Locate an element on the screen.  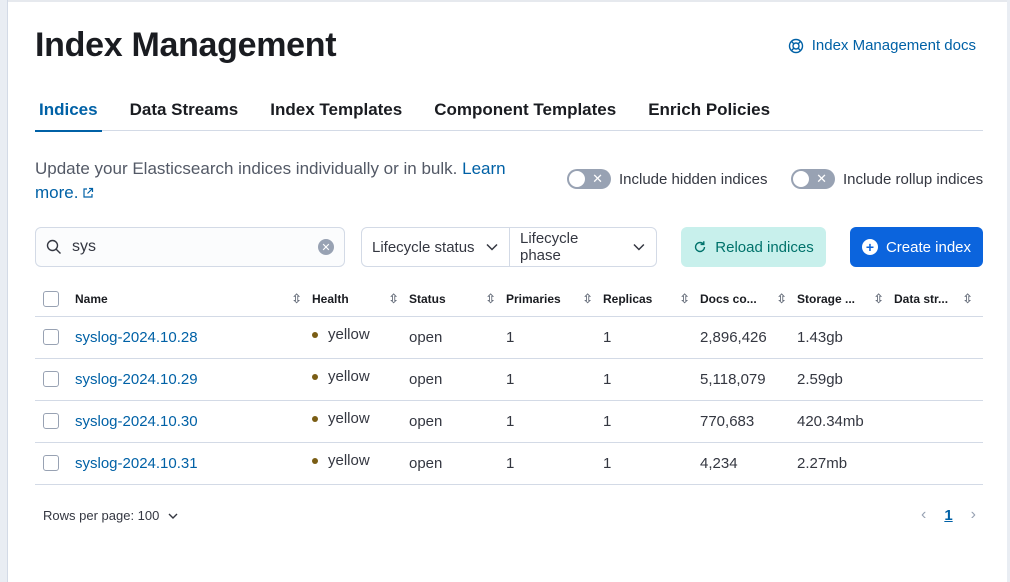
lifecycle-status-filter: Lifecycle status is located at coordinates (435, 247).